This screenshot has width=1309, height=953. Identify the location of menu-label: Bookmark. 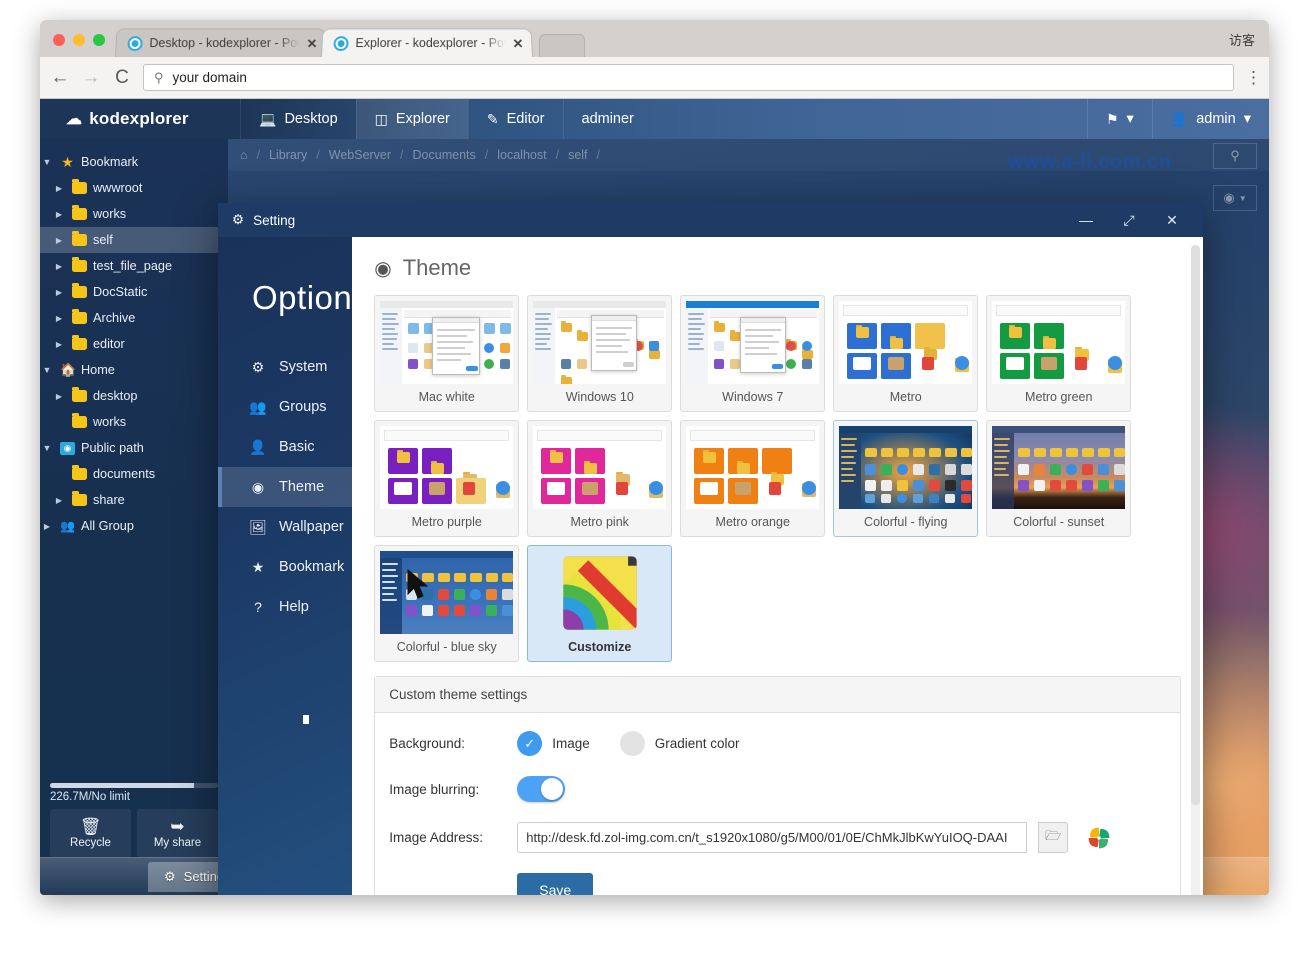
(312, 567).